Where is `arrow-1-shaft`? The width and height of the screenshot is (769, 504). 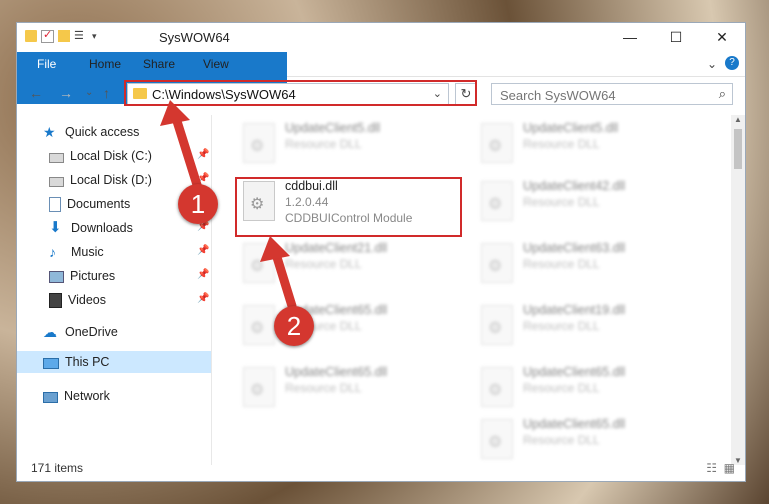
arrow-1-shaft is located at coordinates (187, 153).